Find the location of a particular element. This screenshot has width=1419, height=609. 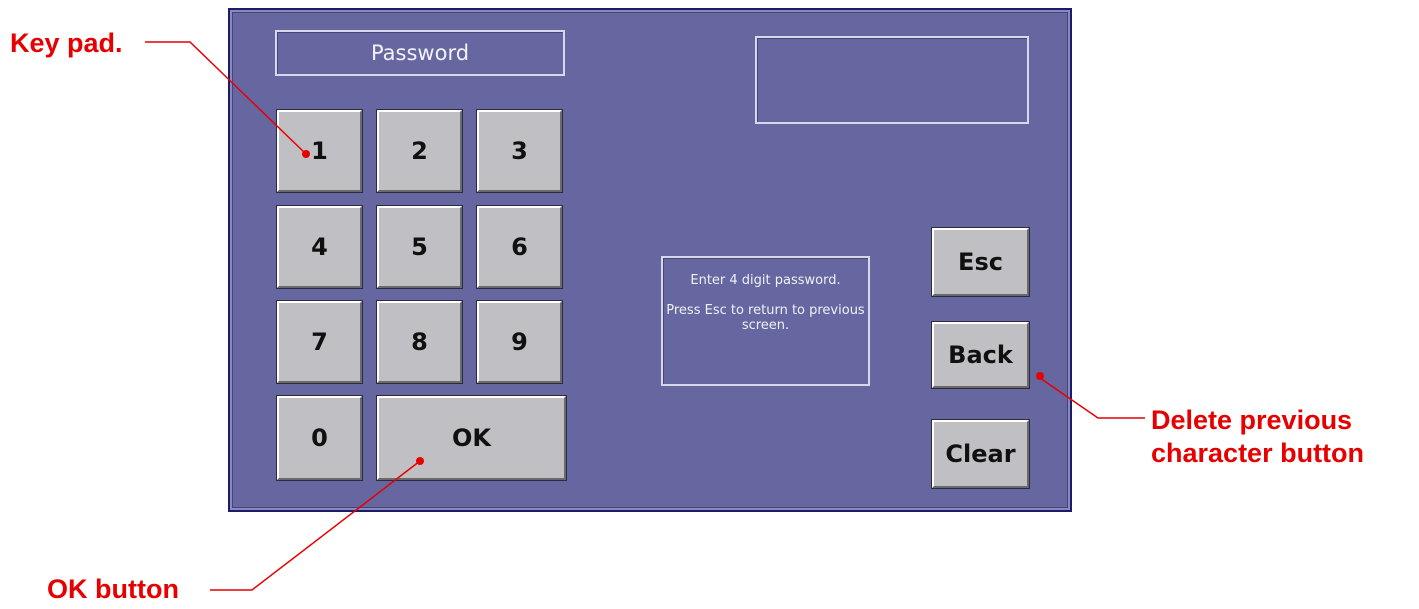

key-6: 6 is located at coordinates (519, 247).